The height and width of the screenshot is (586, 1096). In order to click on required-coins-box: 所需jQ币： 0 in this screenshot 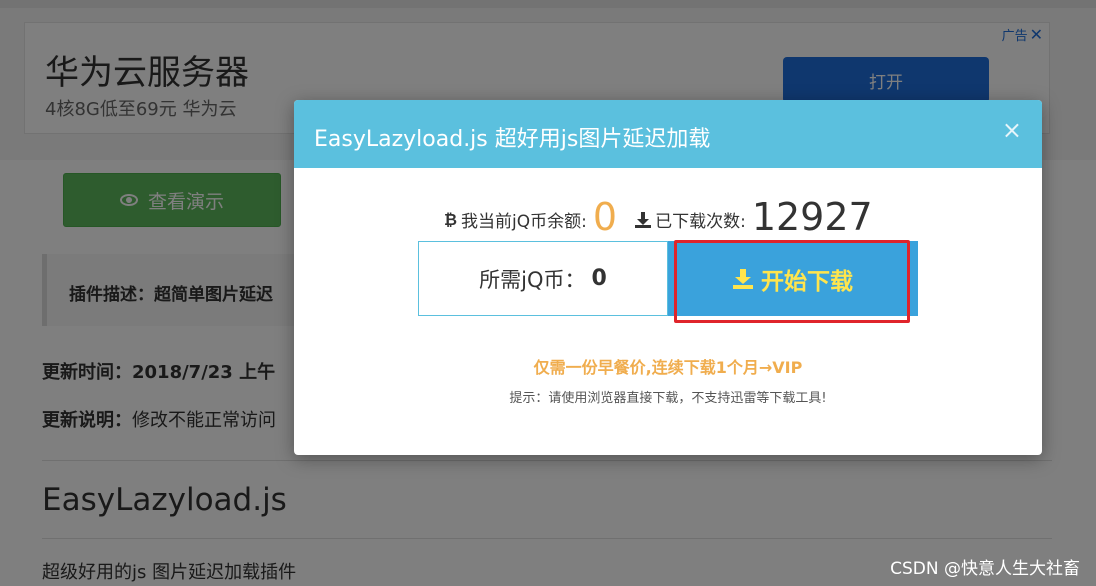, I will do `click(543, 278)`.